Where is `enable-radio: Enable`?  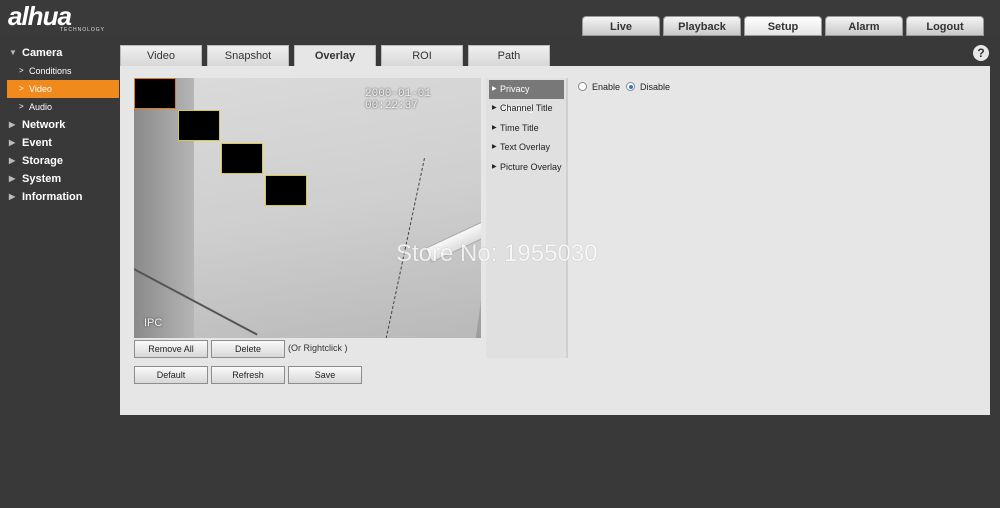
enable-radio: Enable is located at coordinates (599, 87).